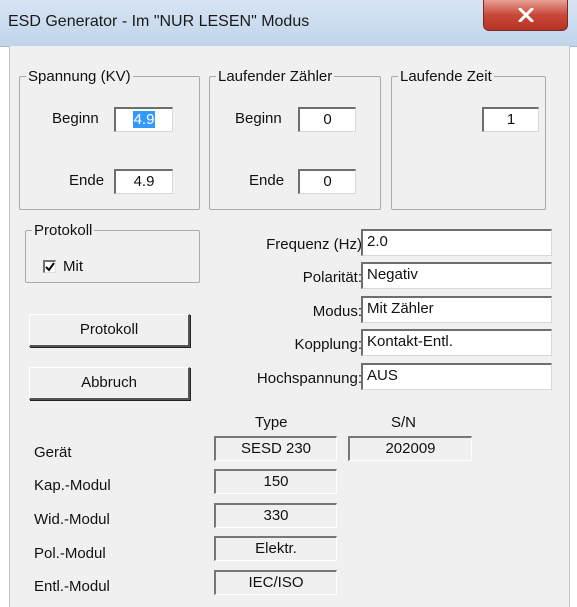  I want to click on window-title: ESD Generator - Im "NUR LESEN" Modus, so click(159, 21).